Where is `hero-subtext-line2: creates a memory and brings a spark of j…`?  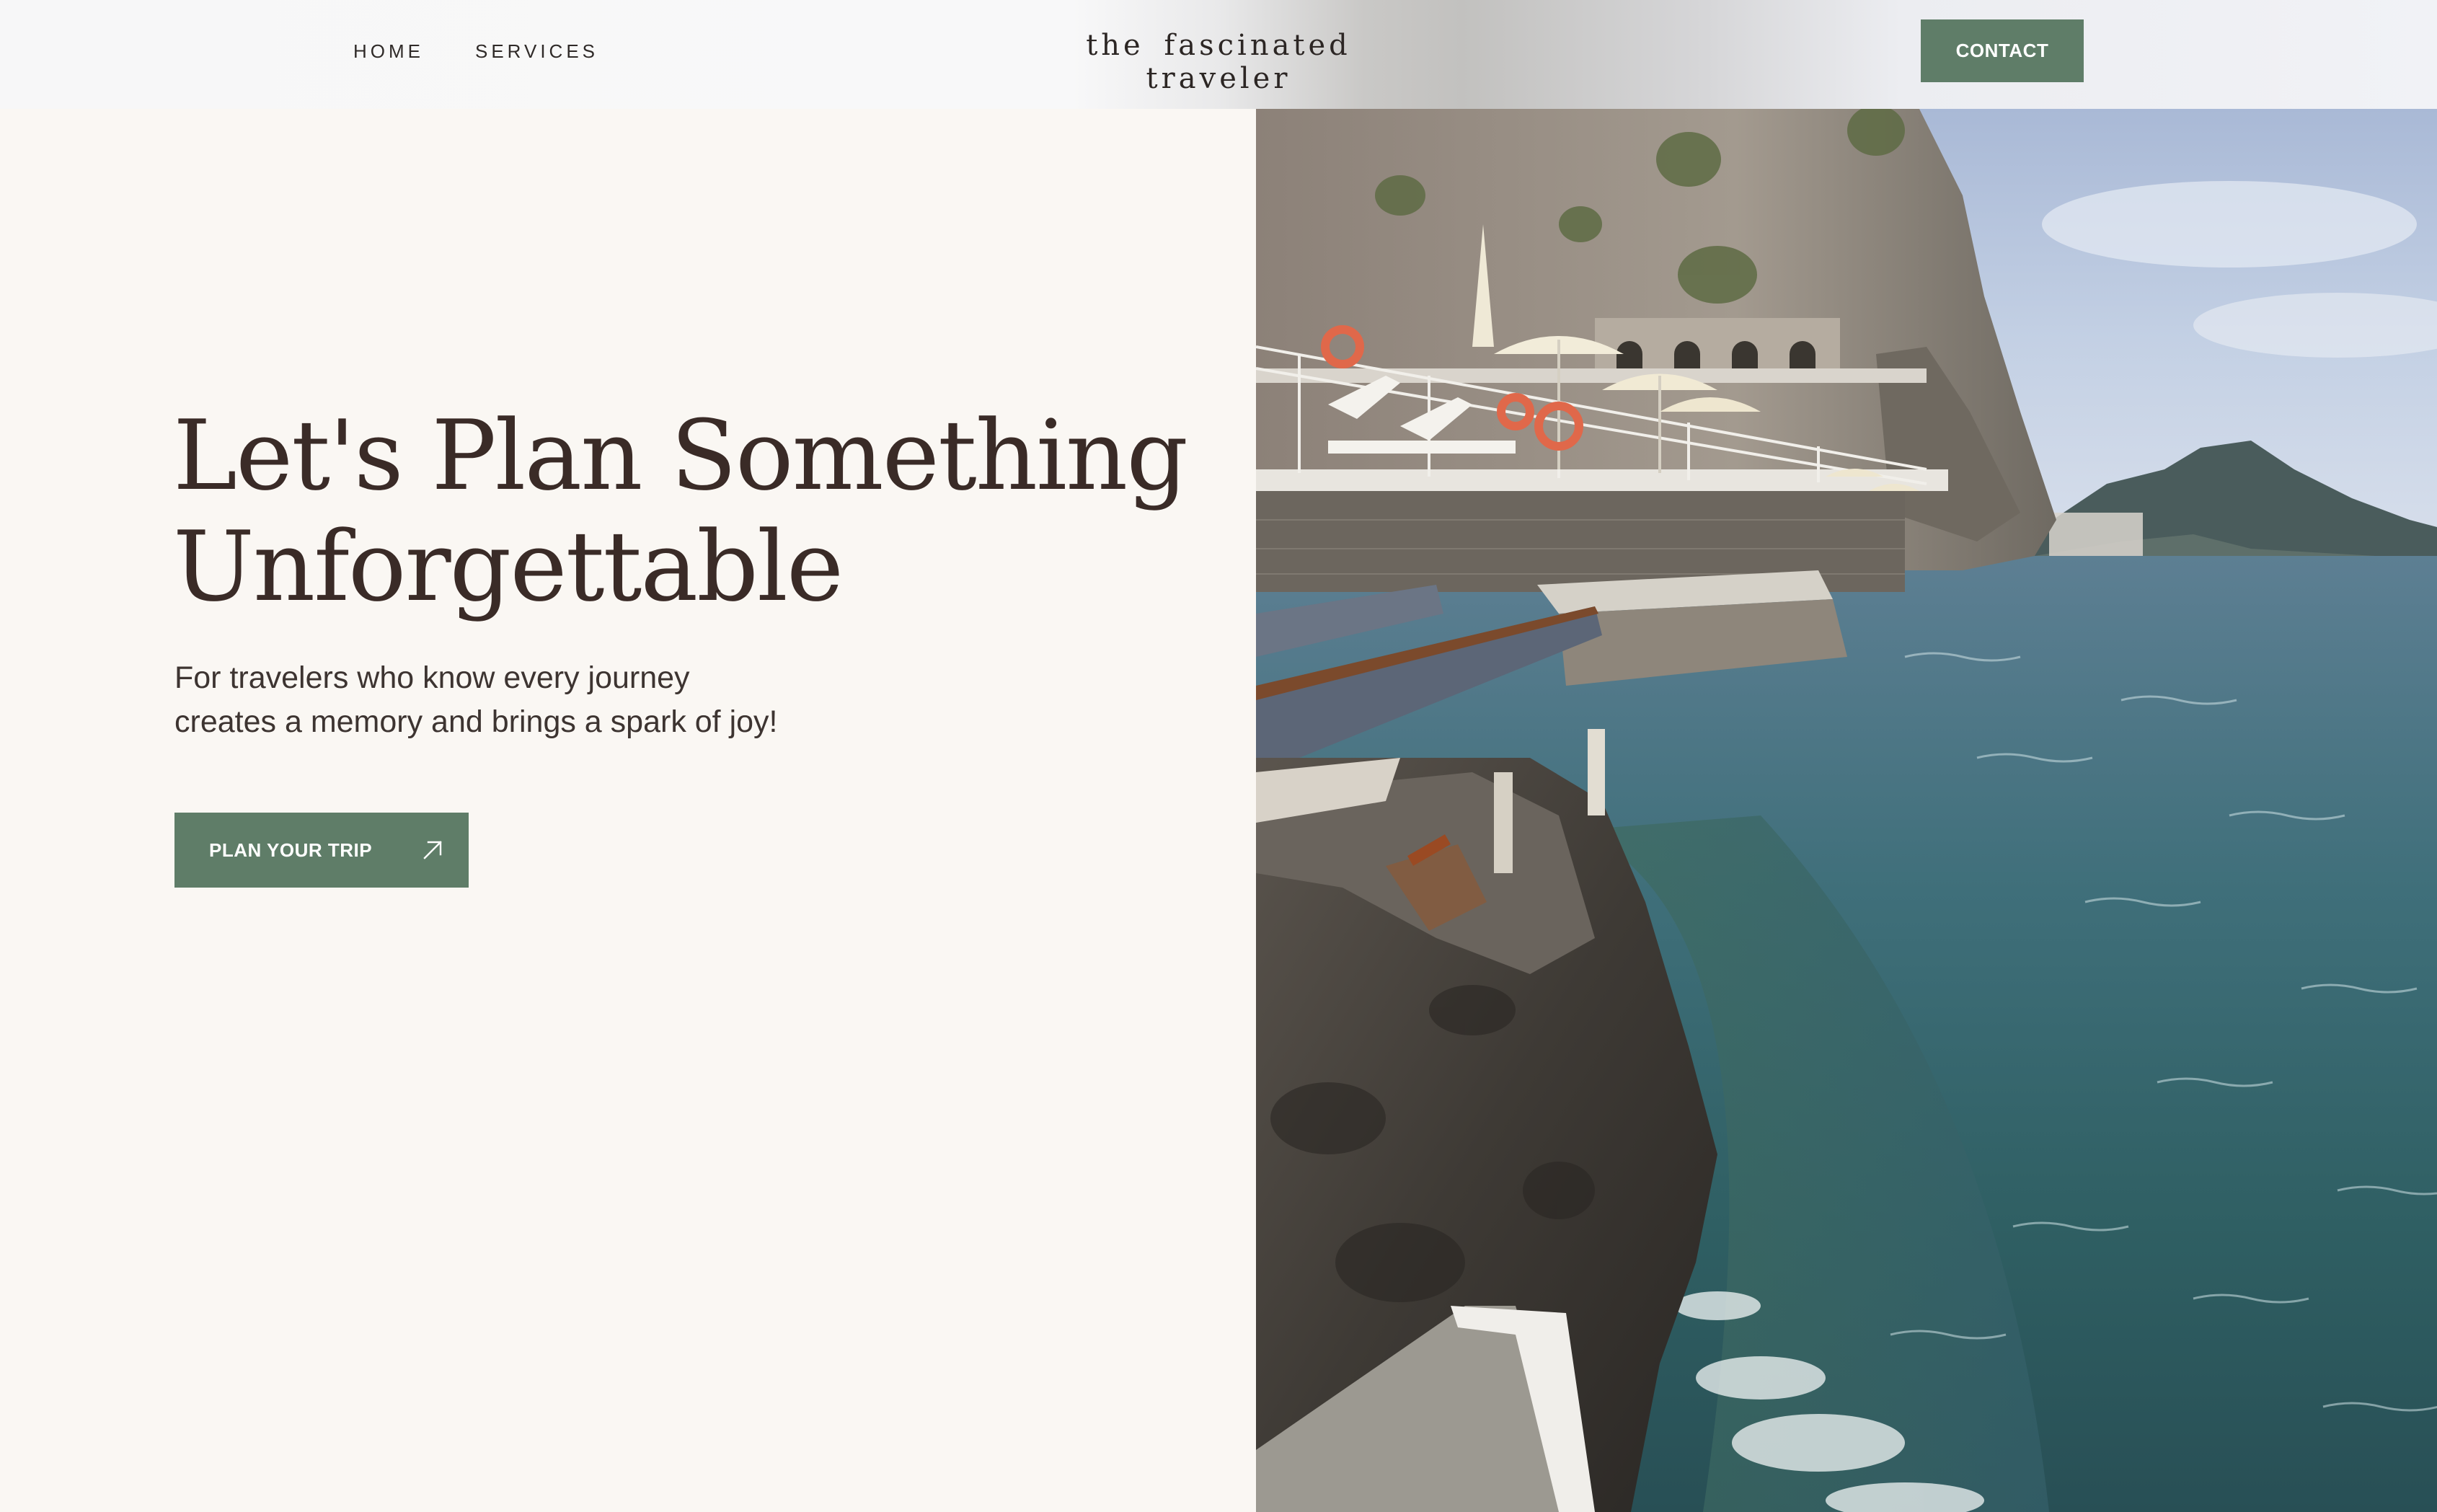 hero-subtext-line2: creates a memory and brings a spark of j… is located at coordinates (476, 721).